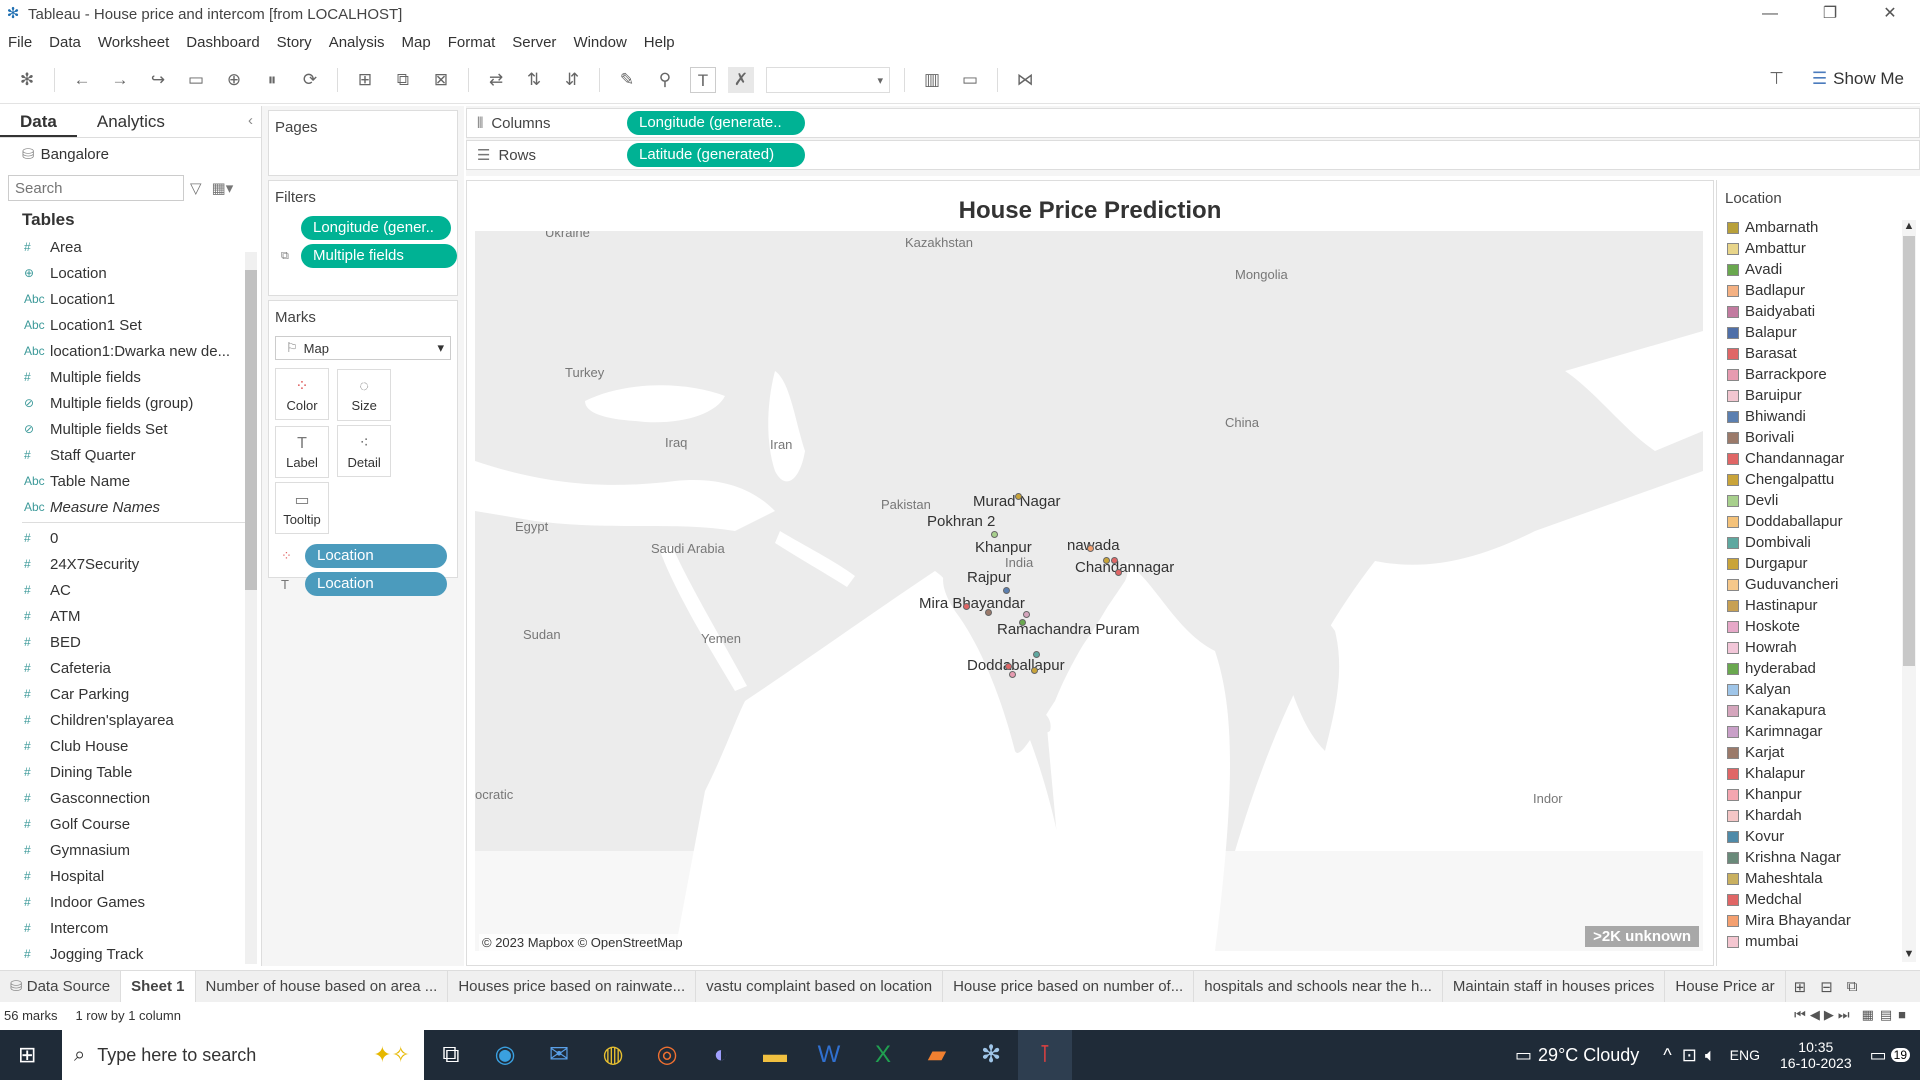 The image size is (1920, 1080). What do you see at coordinates (1807, 311) in the screenshot?
I see `legend-item: Baidyabati` at bounding box center [1807, 311].